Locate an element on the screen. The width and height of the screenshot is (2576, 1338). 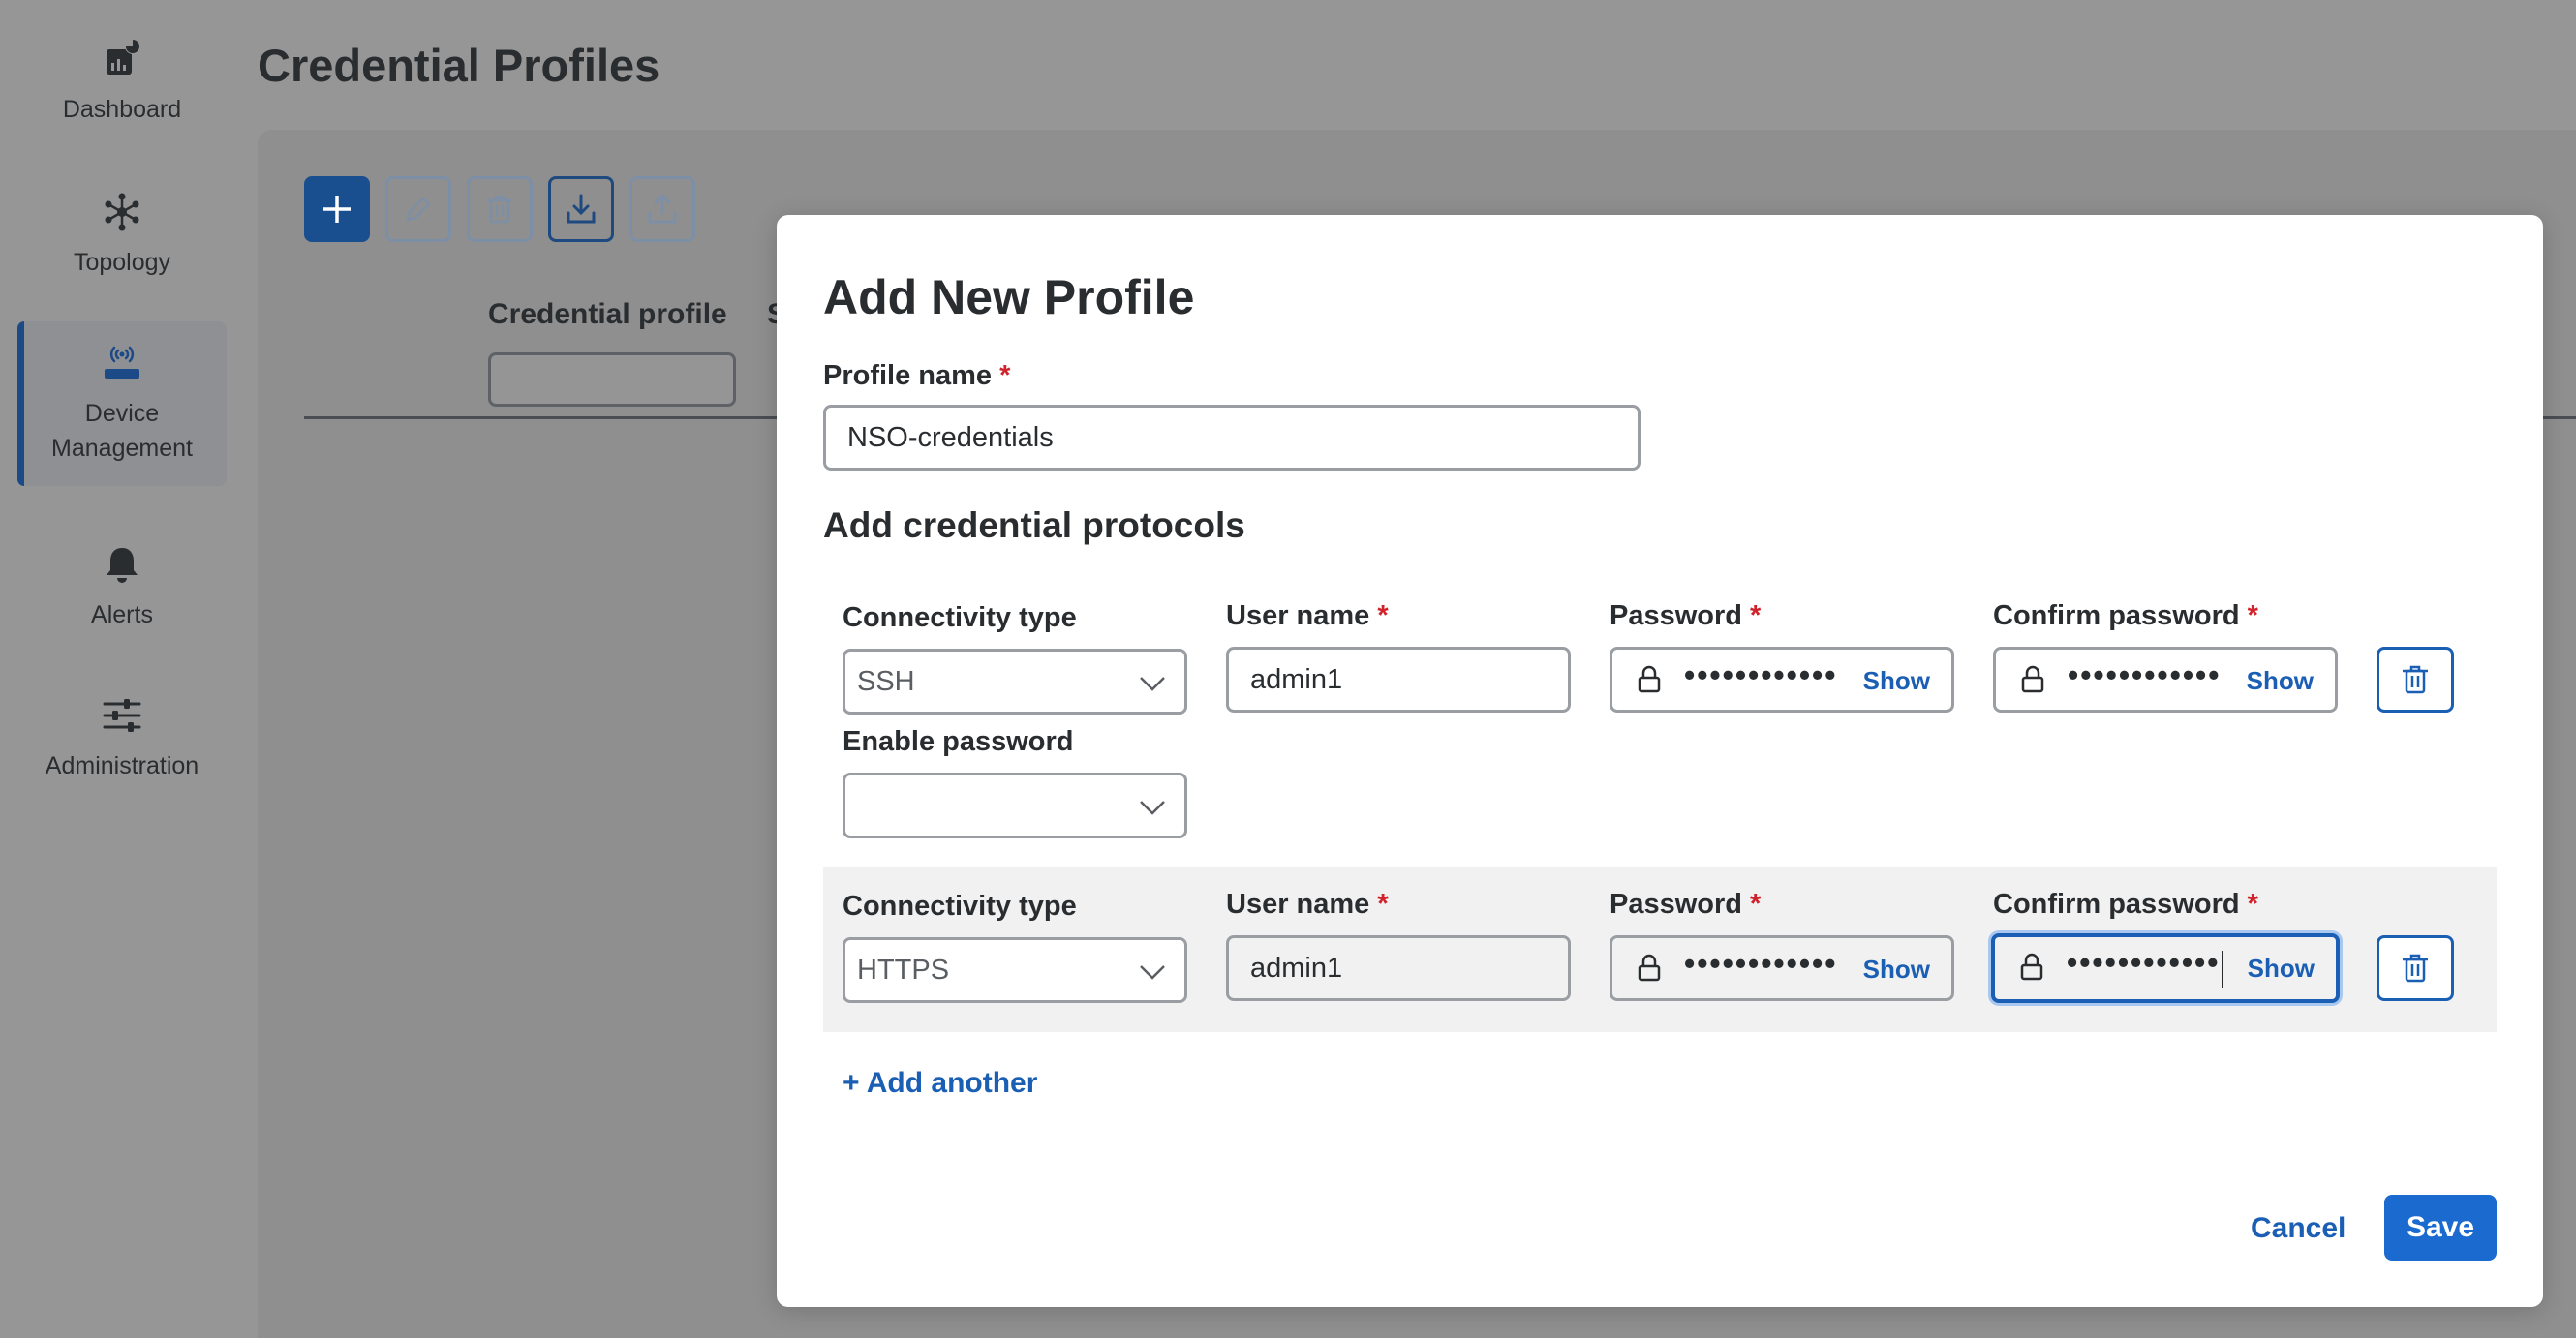
profile-name-label-text: Profile name is located at coordinates (908, 375).